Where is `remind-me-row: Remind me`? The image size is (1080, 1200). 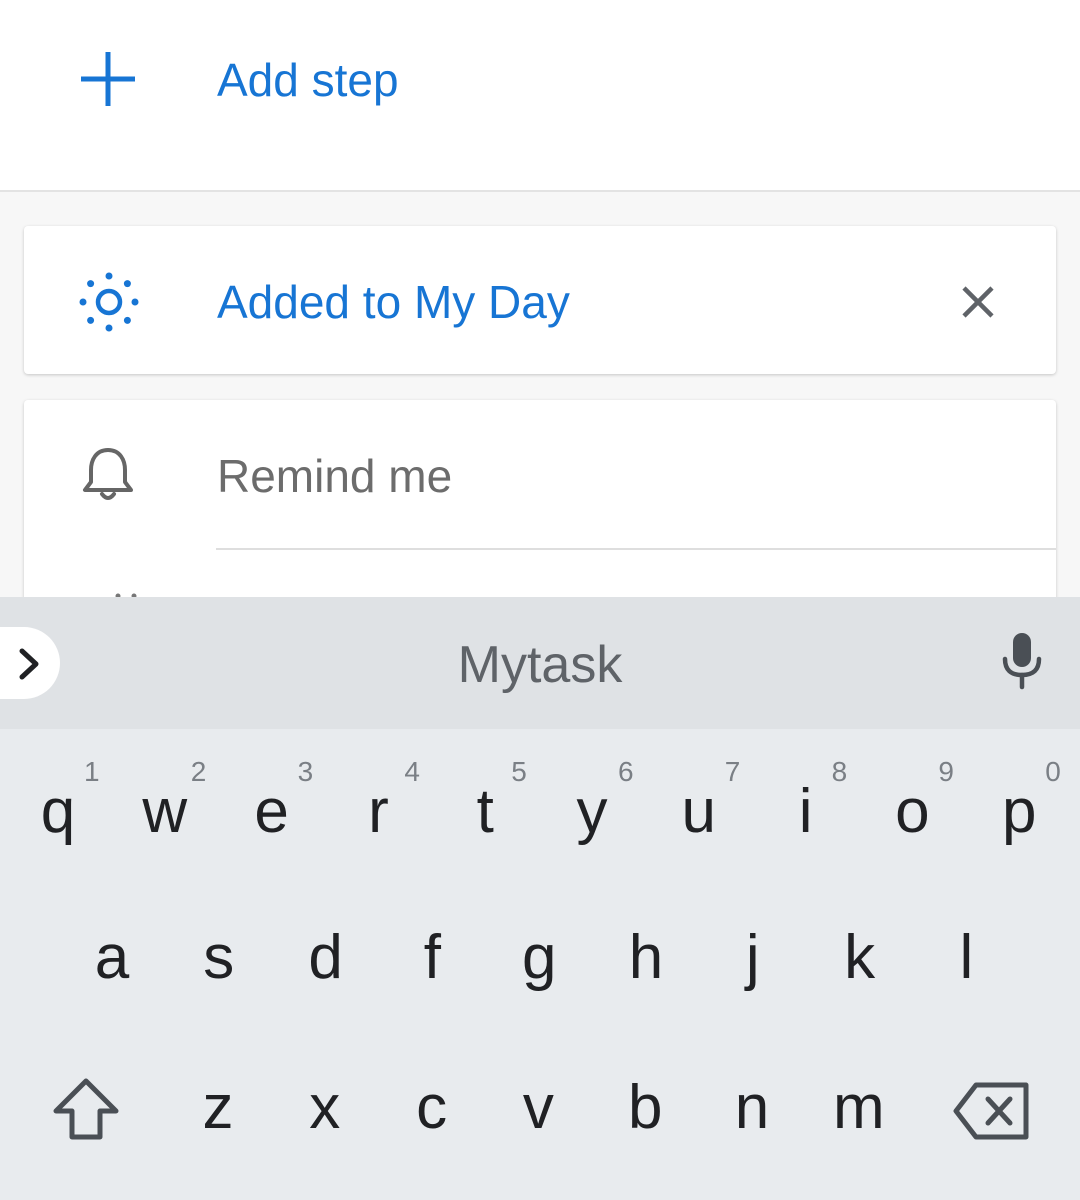 remind-me-row: Remind me is located at coordinates (540, 474).